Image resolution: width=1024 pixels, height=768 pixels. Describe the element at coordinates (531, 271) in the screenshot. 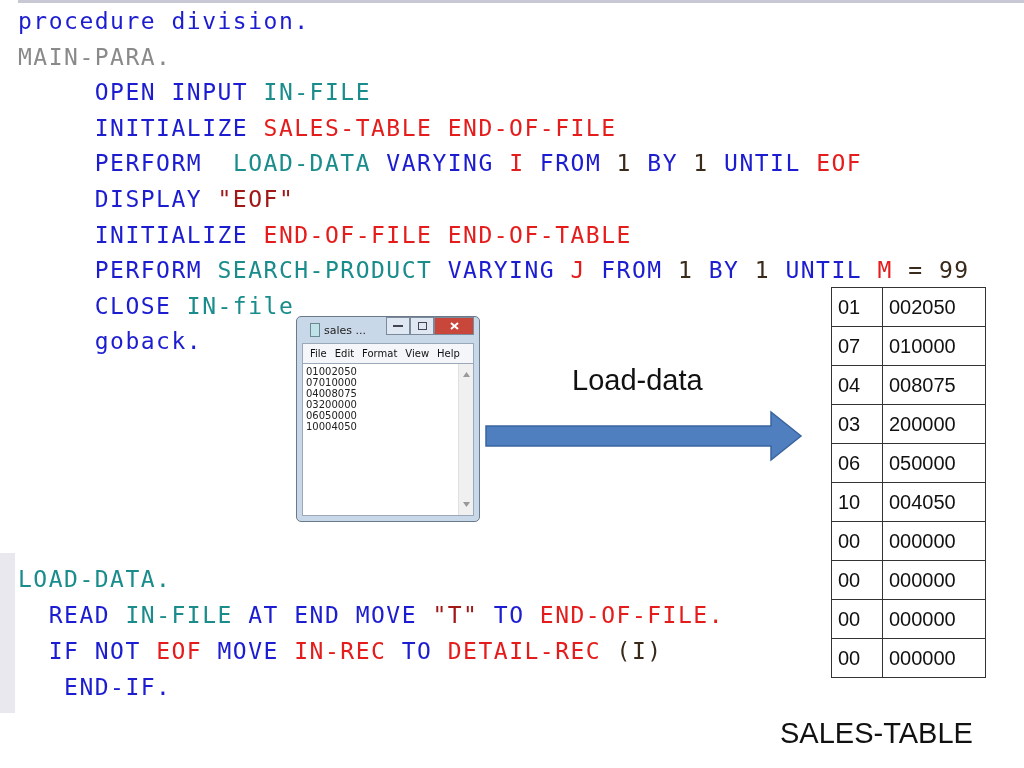

I see `code-line: PERFORM SEARCH-PRODUCT VARYING J FROM 1 BY 1 UNTIL M = 99` at that location.